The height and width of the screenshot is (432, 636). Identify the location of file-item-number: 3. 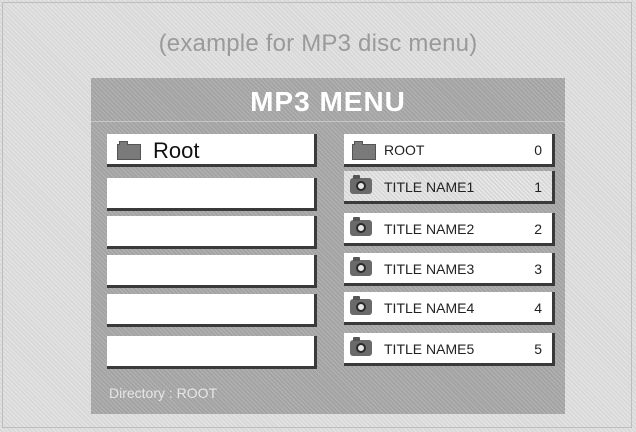
(538, 269).